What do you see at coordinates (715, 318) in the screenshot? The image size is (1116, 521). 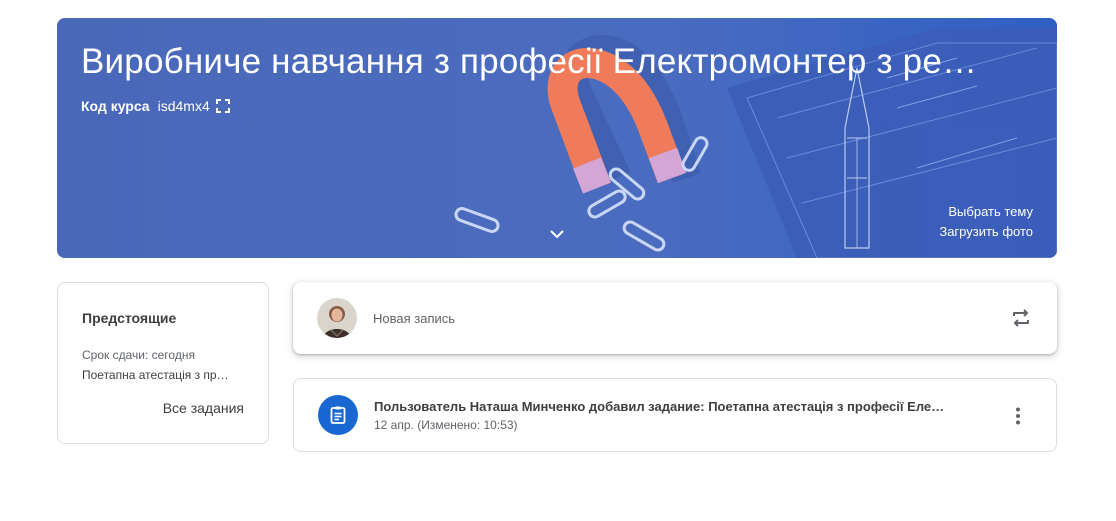 I see `new-post-input: Новая запись` at bounding box center [715, 318].